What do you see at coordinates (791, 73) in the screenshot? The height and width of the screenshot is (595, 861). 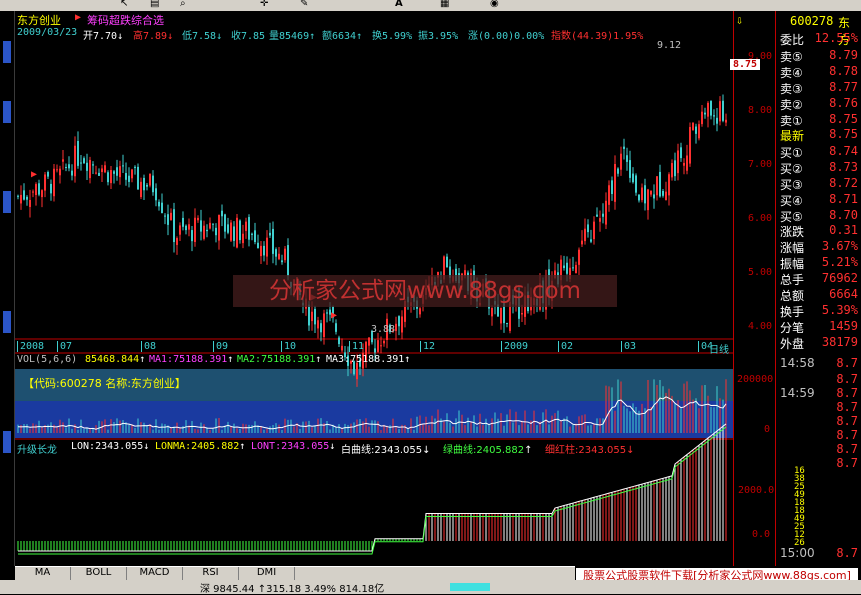 I see `ask-label: 卖④` at bounding box center [791, 73].